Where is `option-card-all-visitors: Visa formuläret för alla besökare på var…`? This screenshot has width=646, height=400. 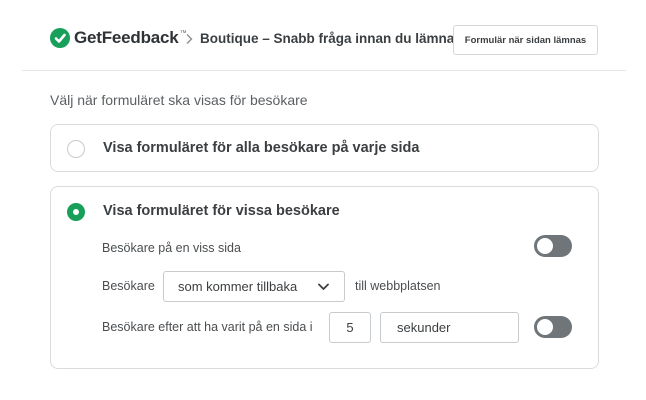 option-card-all-visitors: Visa formuläret för alla besökare på var… is located at coordinates (324, 148).